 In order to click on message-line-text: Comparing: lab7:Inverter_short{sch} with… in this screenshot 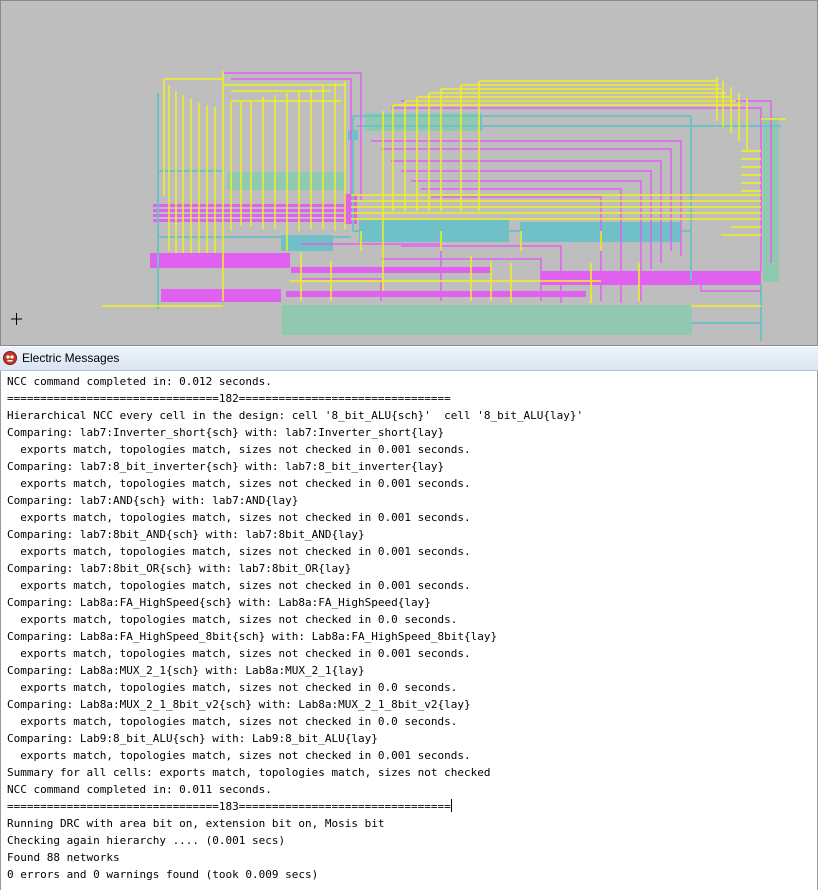, I will do `click(226, 432)`.